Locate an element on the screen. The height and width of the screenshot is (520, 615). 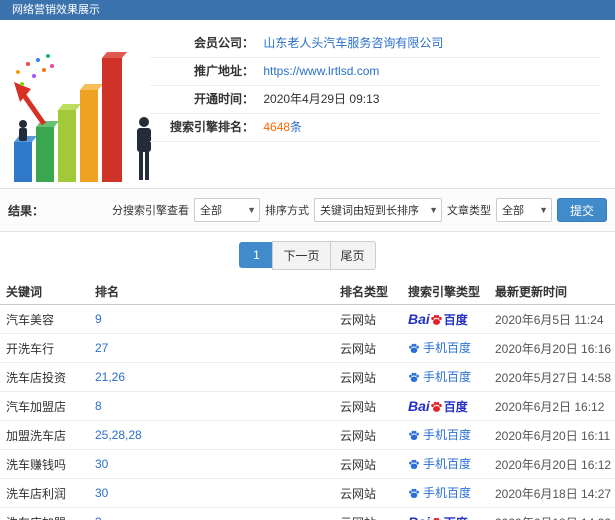
keyword-cell: 汽车美容 is located at coordinates (30, 319).